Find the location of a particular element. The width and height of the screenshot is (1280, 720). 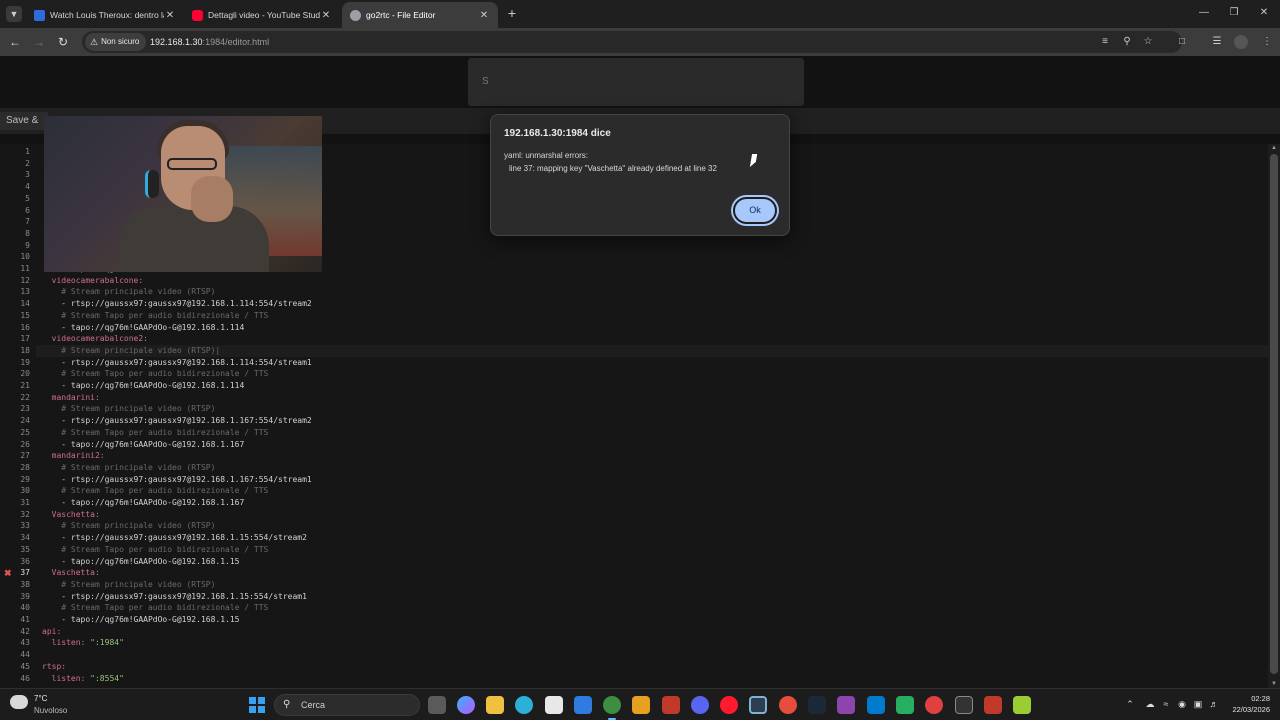

translate-icon: ≡ is located at coordinates (1105, 42).